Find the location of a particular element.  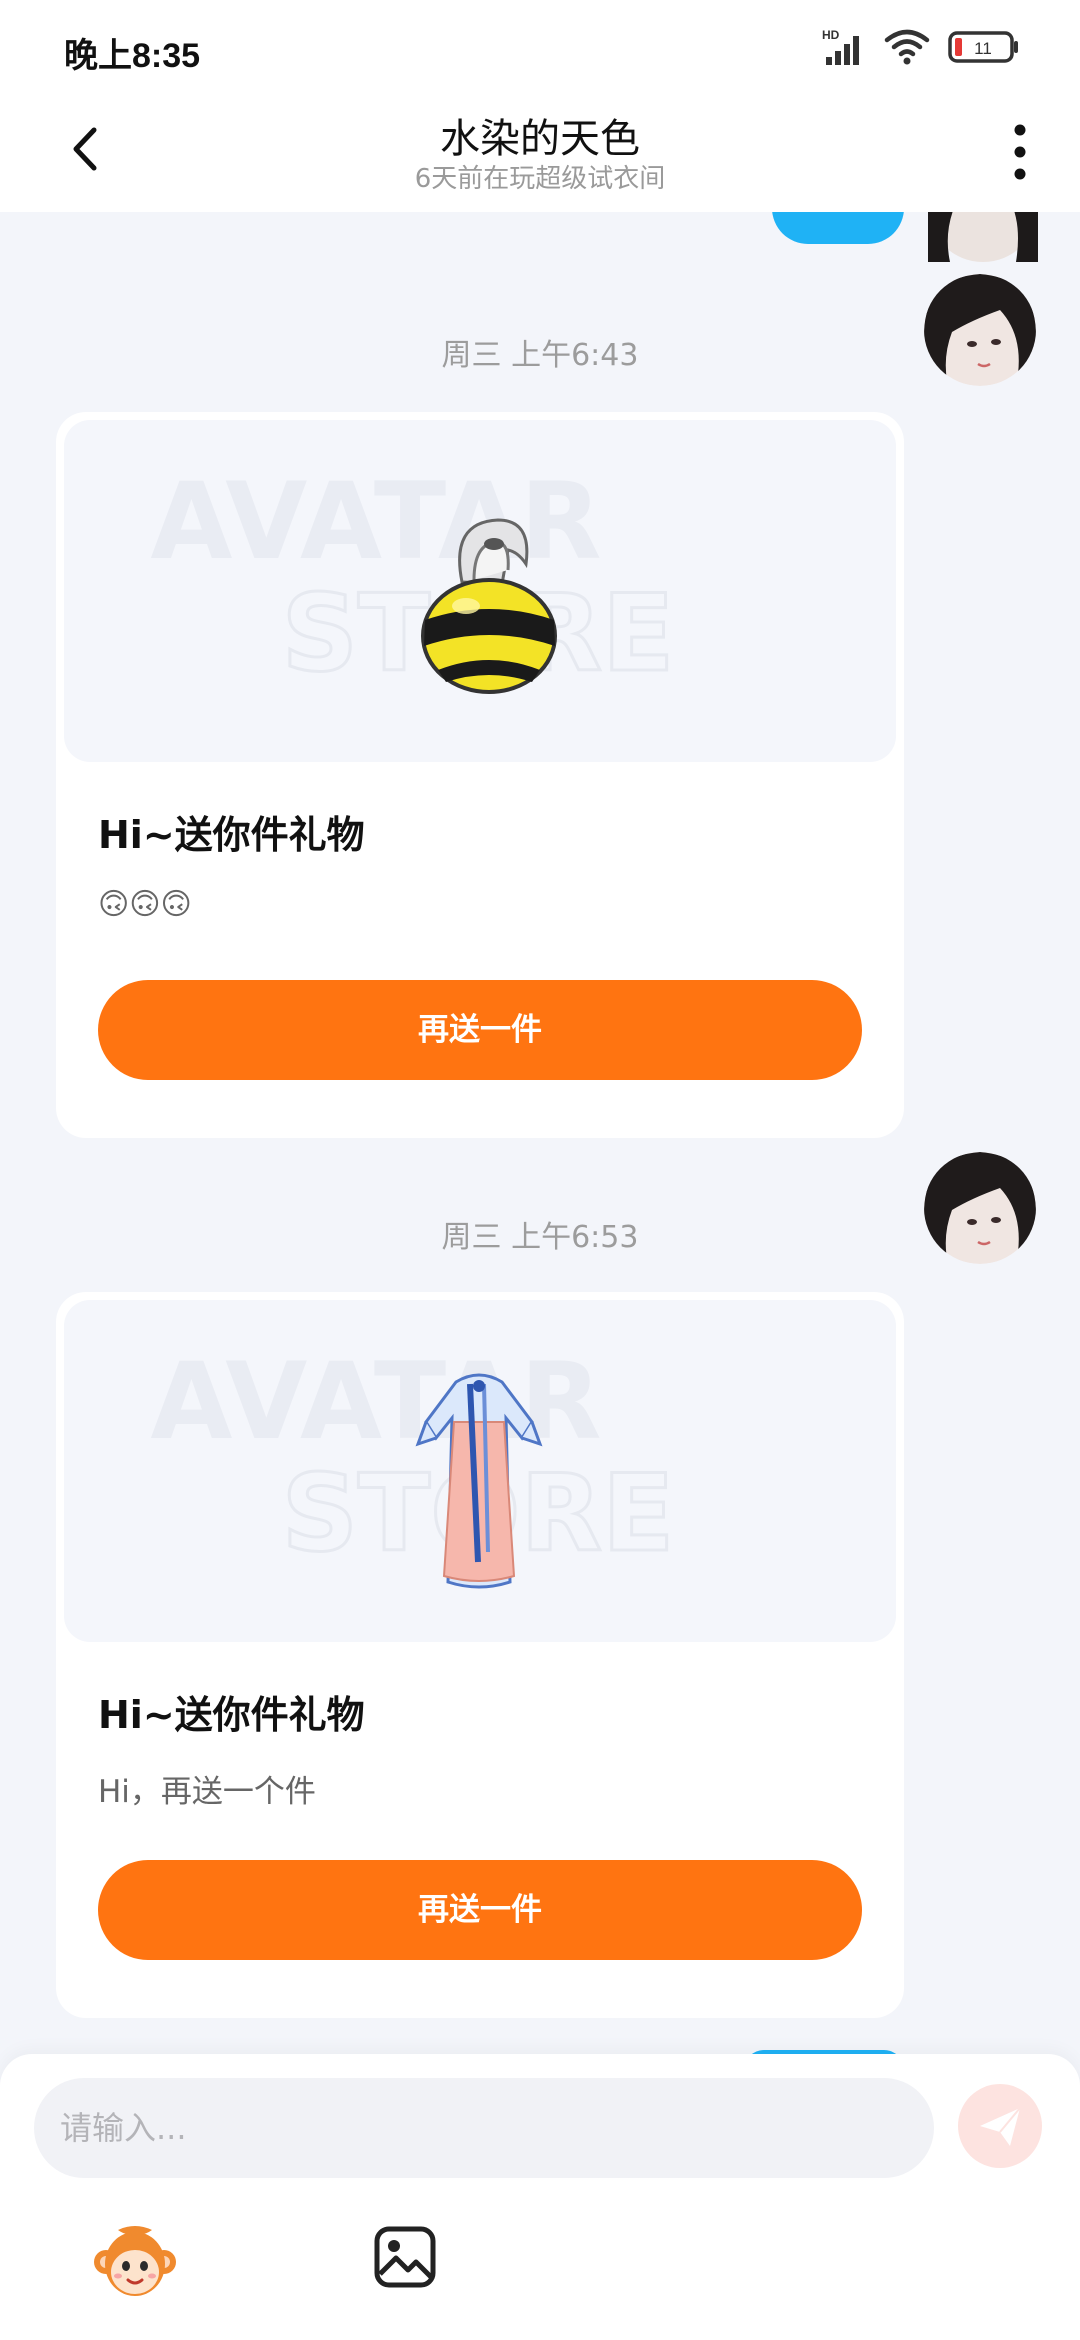

send-button is located at coordinates (1000, 2126).